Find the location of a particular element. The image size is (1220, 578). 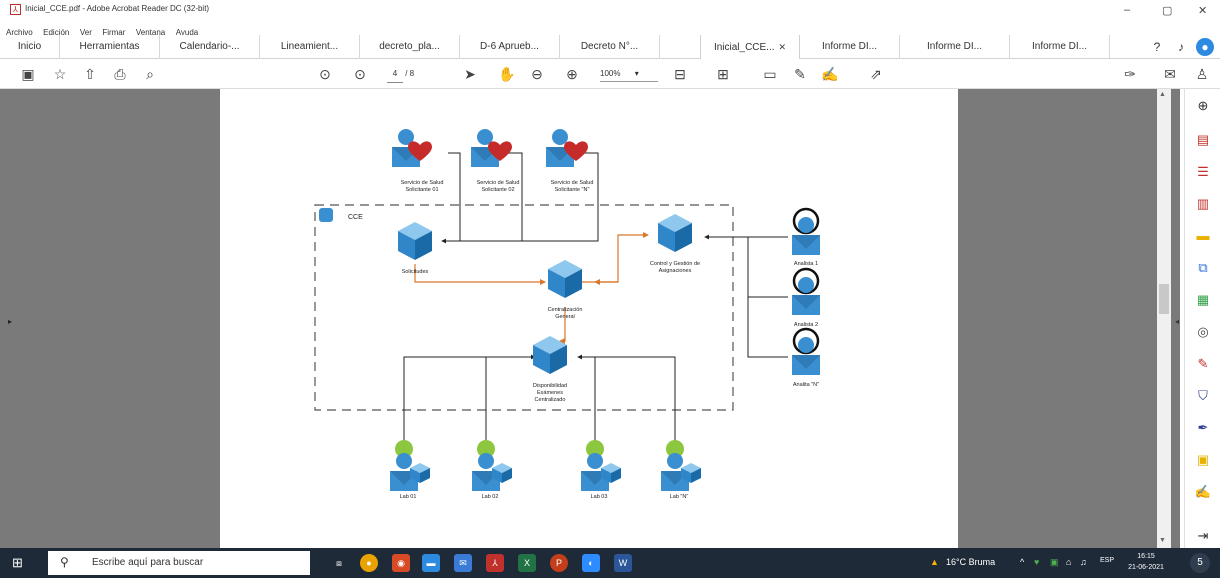

sign-icon: ✍ is located at coordinates (830, 74).